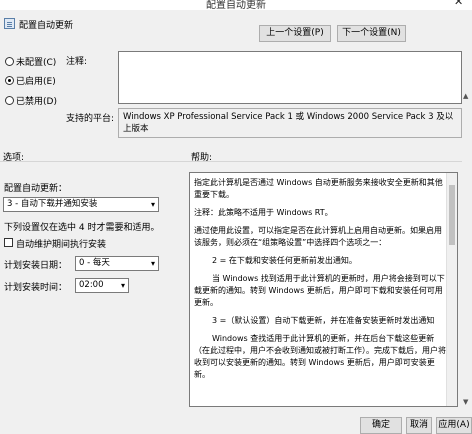 The image size is (472, 434). Describe the element at coordinates (94, 263) in the screenshot. I see `schedule-day-value: 0 - 每天` at that location.